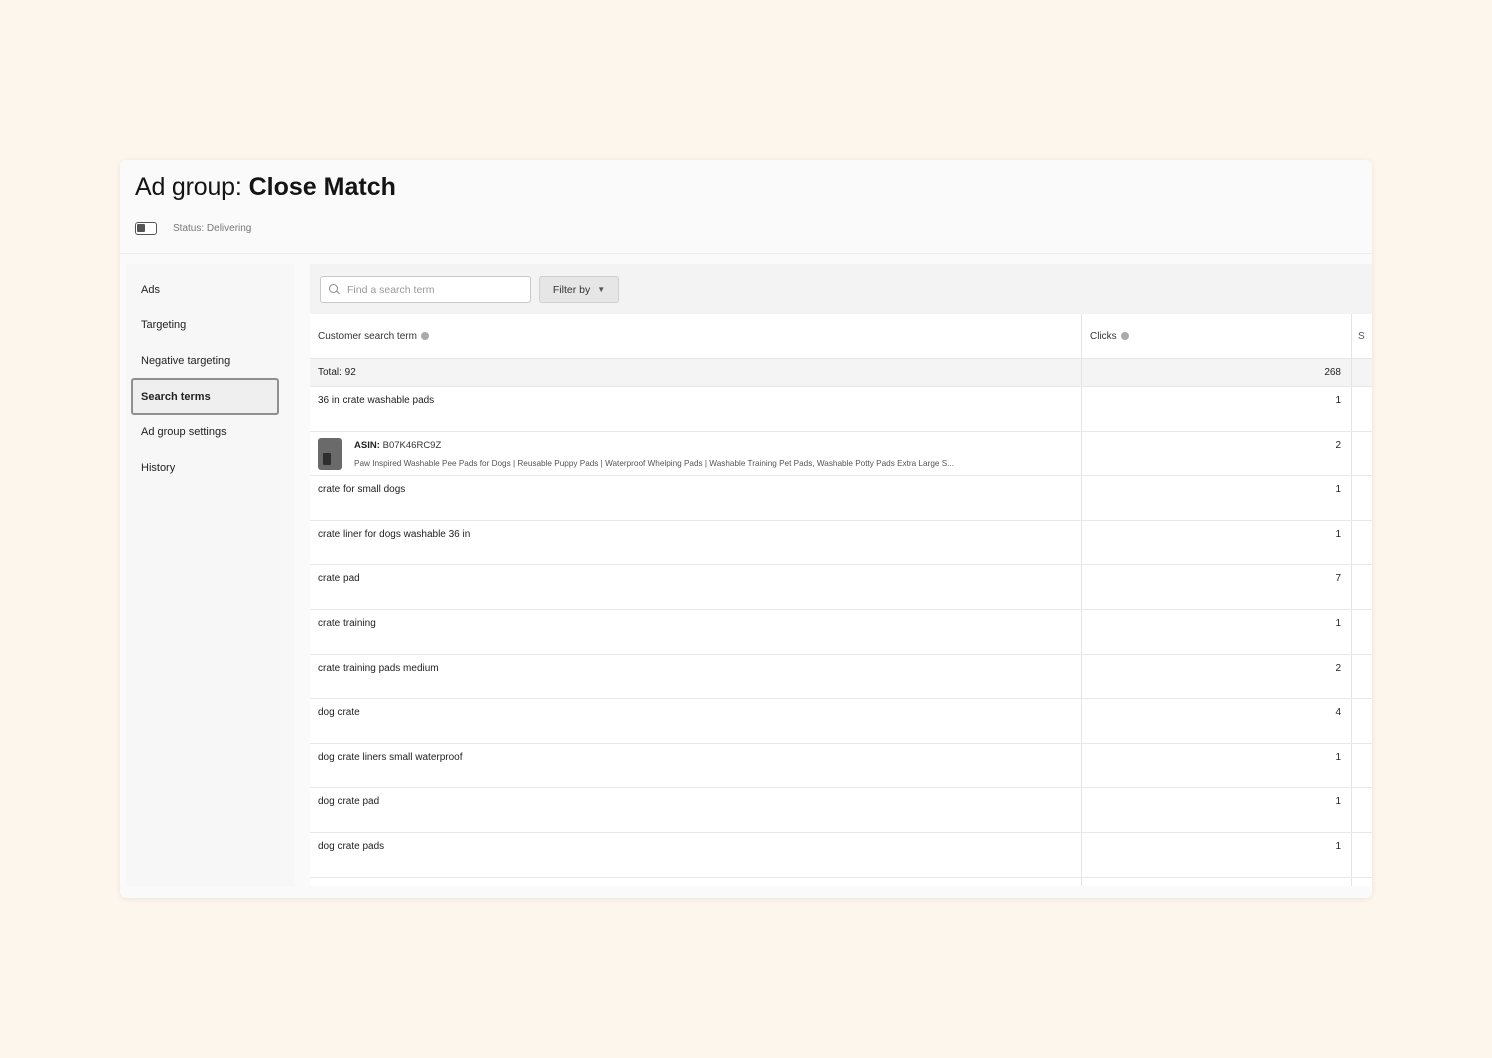  Describe the element at coordinates (334, 289) in the screenshot. I see `search-icon` at that location.